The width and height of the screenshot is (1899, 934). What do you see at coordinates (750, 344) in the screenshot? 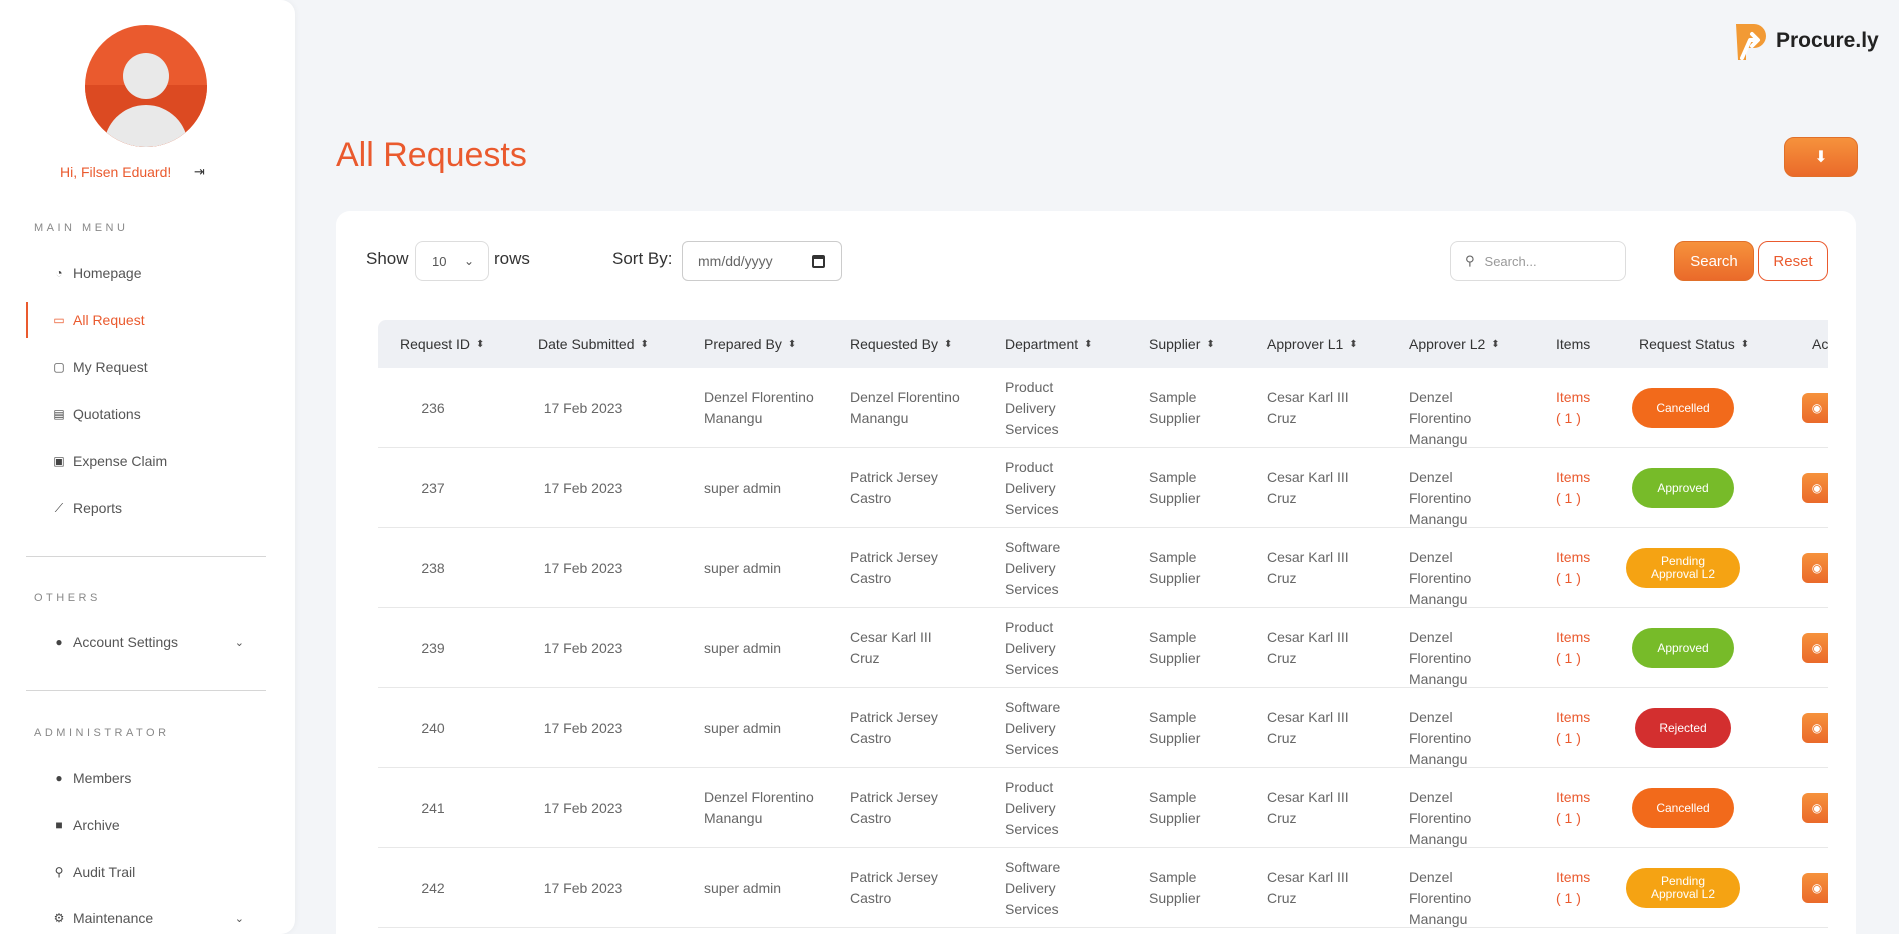
I see `th-prepared-by: Prepared By ⬍` at bounding box center [750, 344].